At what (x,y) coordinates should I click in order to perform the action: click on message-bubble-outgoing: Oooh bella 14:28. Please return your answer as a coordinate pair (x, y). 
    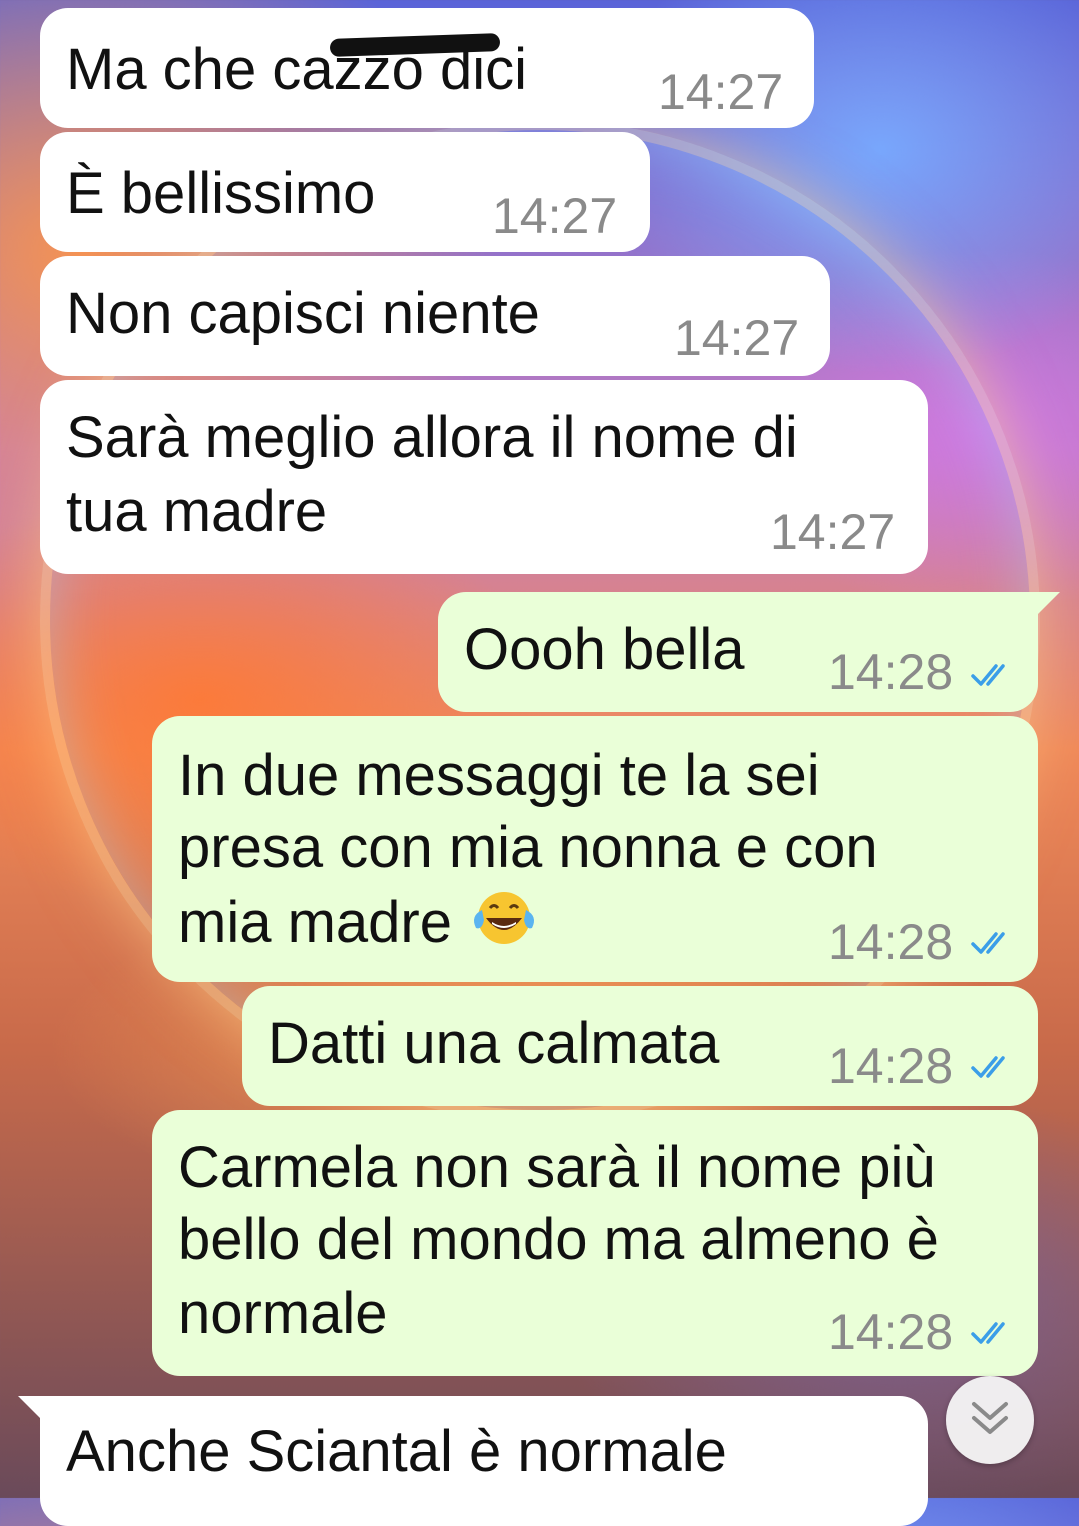
    Looking at the image, I should click on (738, 652).